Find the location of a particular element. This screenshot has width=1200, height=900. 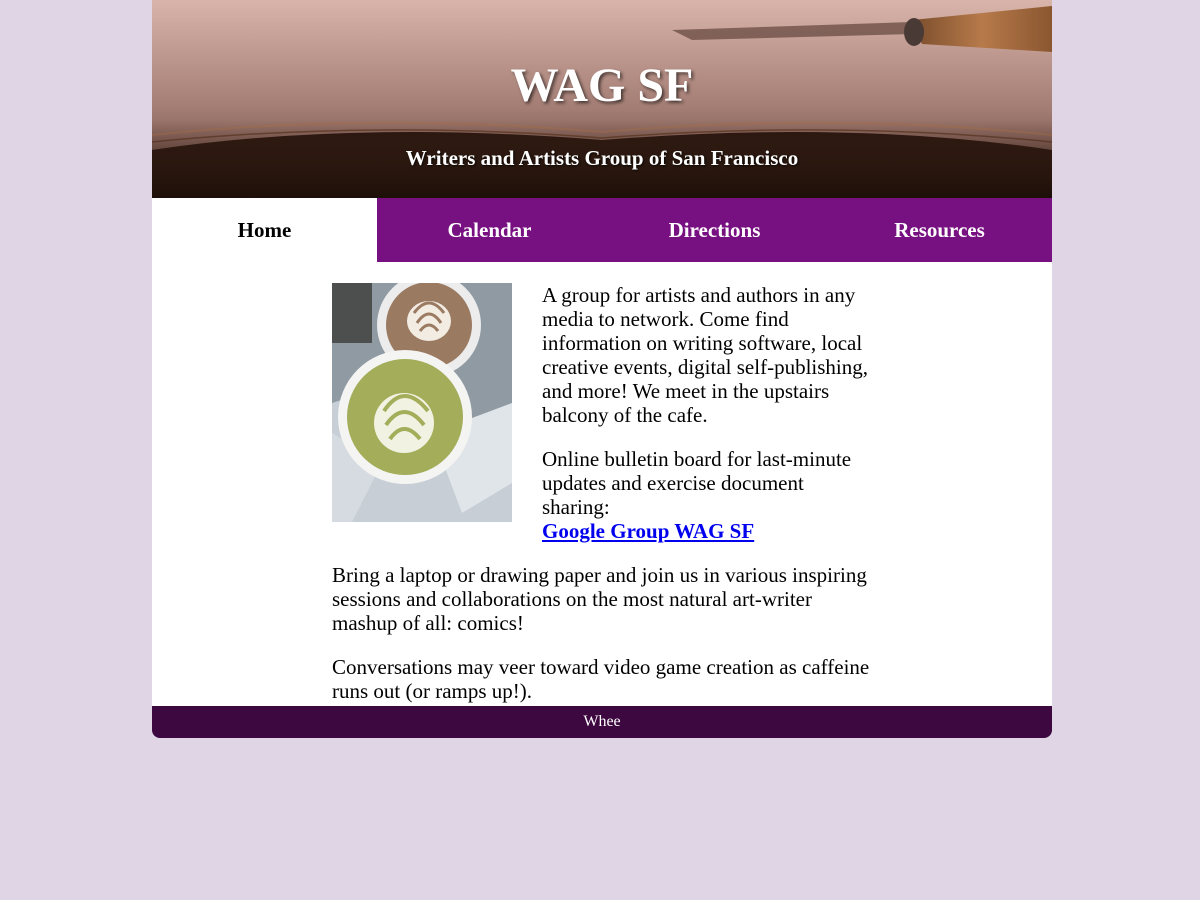

google-group-link: Google Group WAG SF is located at coordinates (648, 531).